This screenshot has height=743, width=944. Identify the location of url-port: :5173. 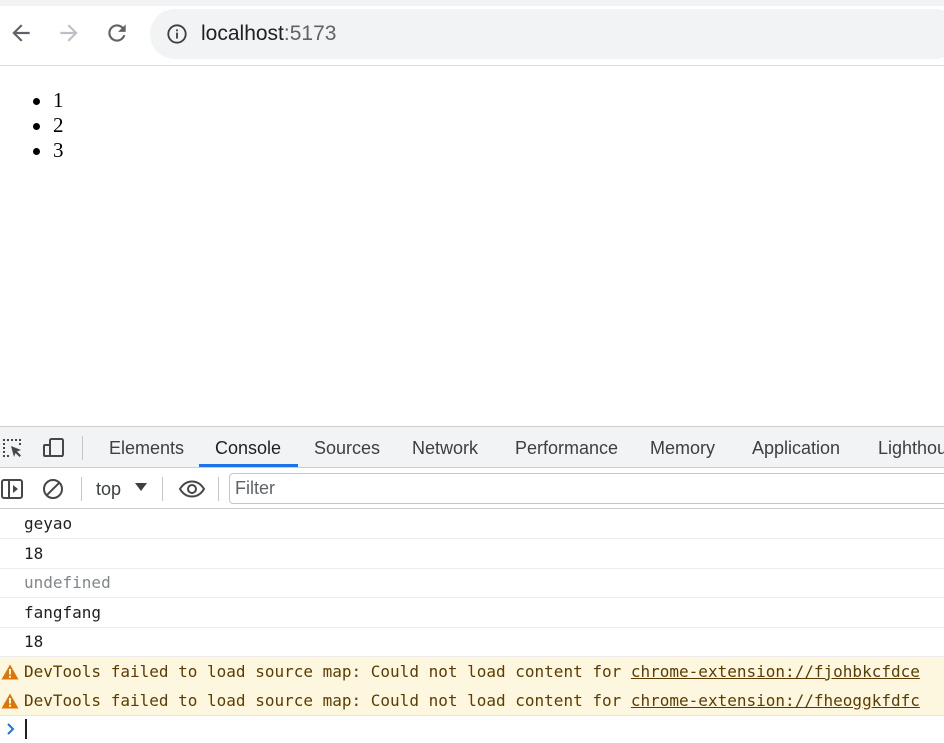
(310, 33).